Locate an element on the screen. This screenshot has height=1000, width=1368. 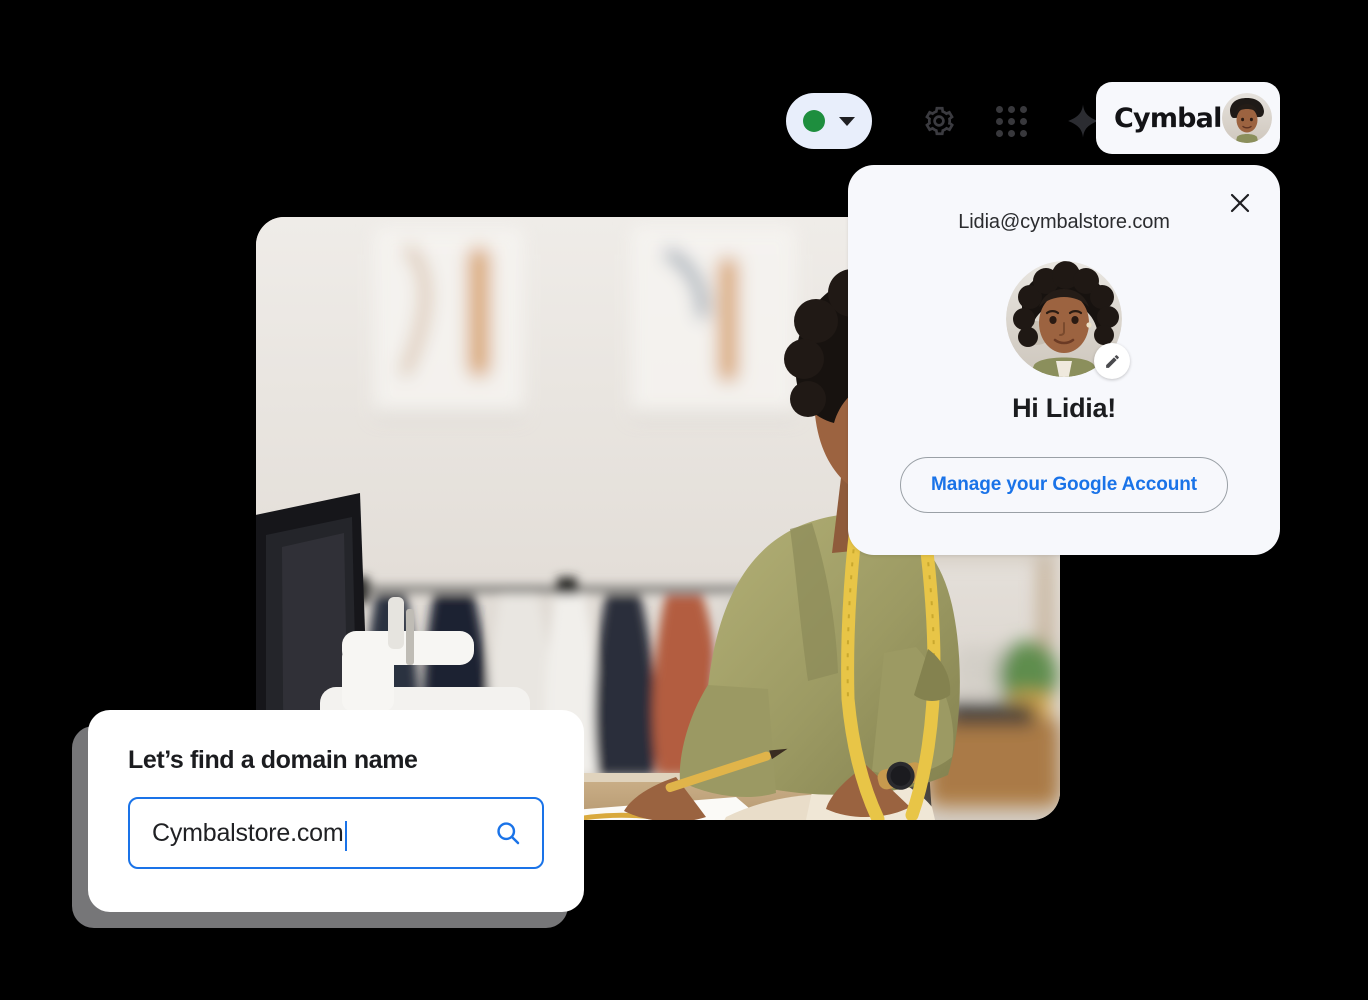
avatar-image is located at coordinates (1246, 118).